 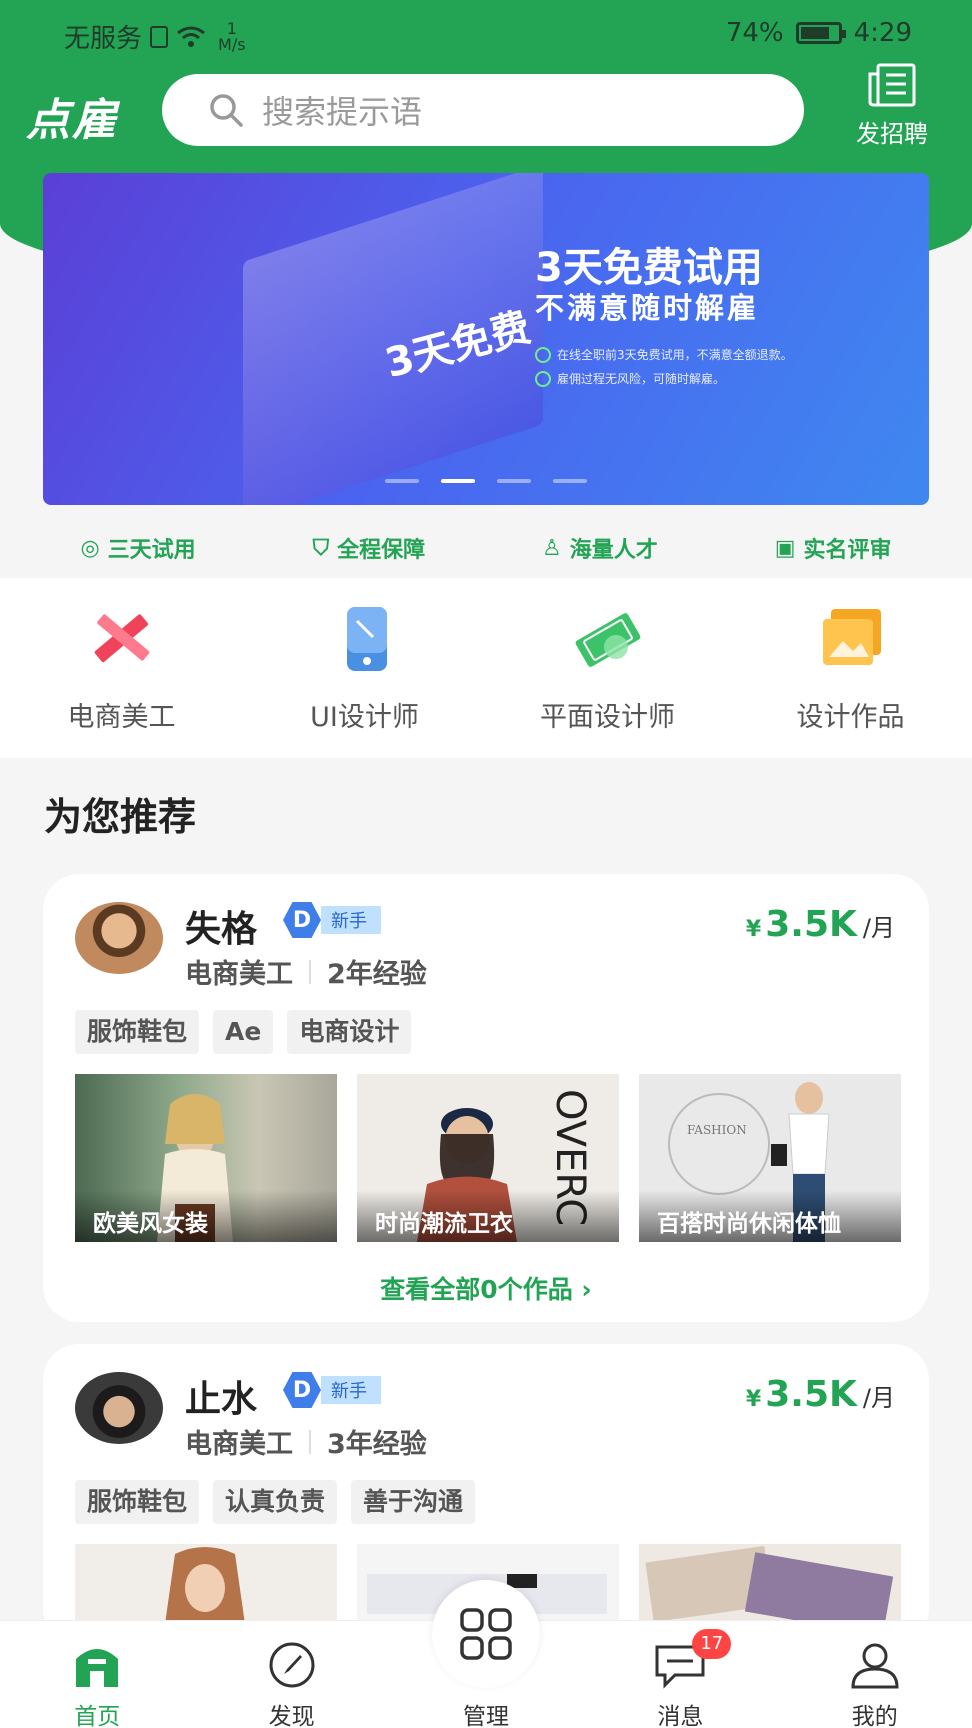 I want to click on post-job-label: 发招聘, so click(x=892, y=134).